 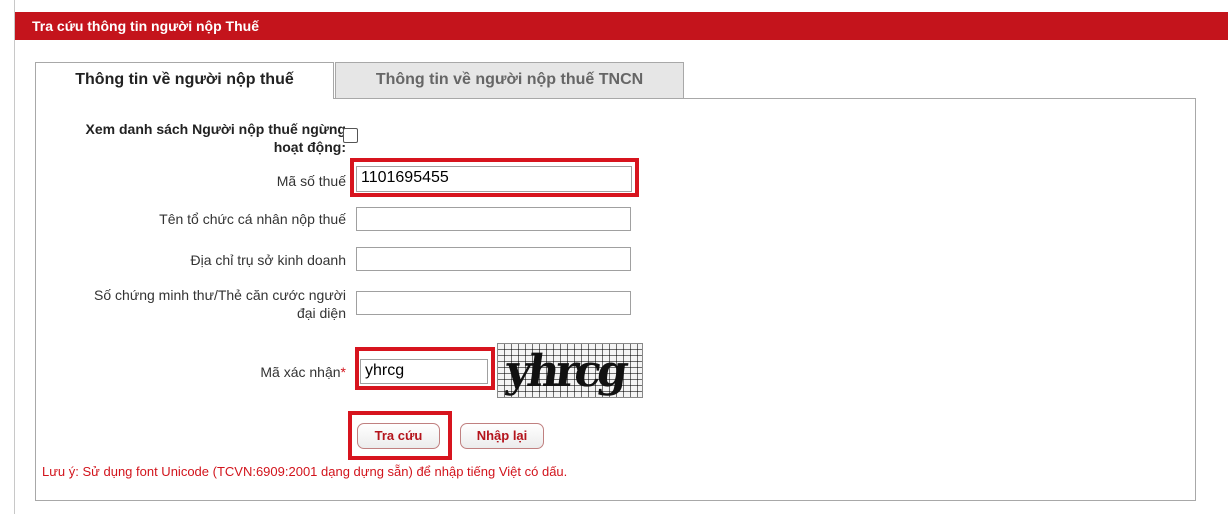 I want to click on id-card-label-line1: Số chứng minh thư/Thẻ căn cước người, so click(x=220, y=295).